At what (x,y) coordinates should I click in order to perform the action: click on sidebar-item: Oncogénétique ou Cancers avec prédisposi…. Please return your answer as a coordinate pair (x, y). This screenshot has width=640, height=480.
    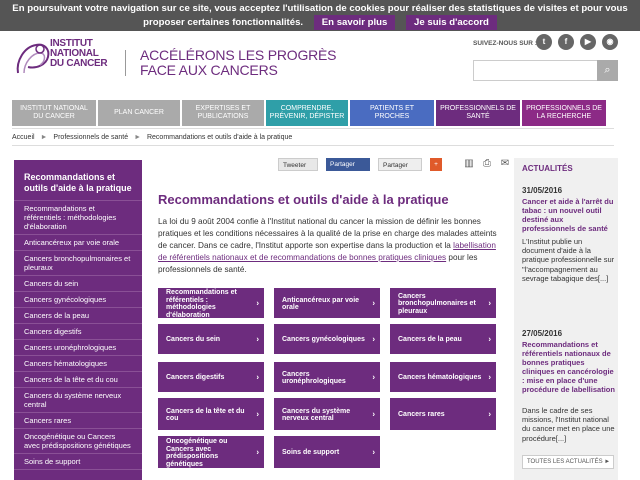
    Looking at the image, I should click on (78, 441).